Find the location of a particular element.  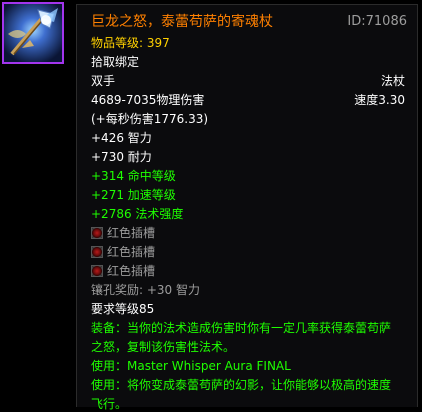

stat-line: +730 耐力 is located at coordinates (121, 157).